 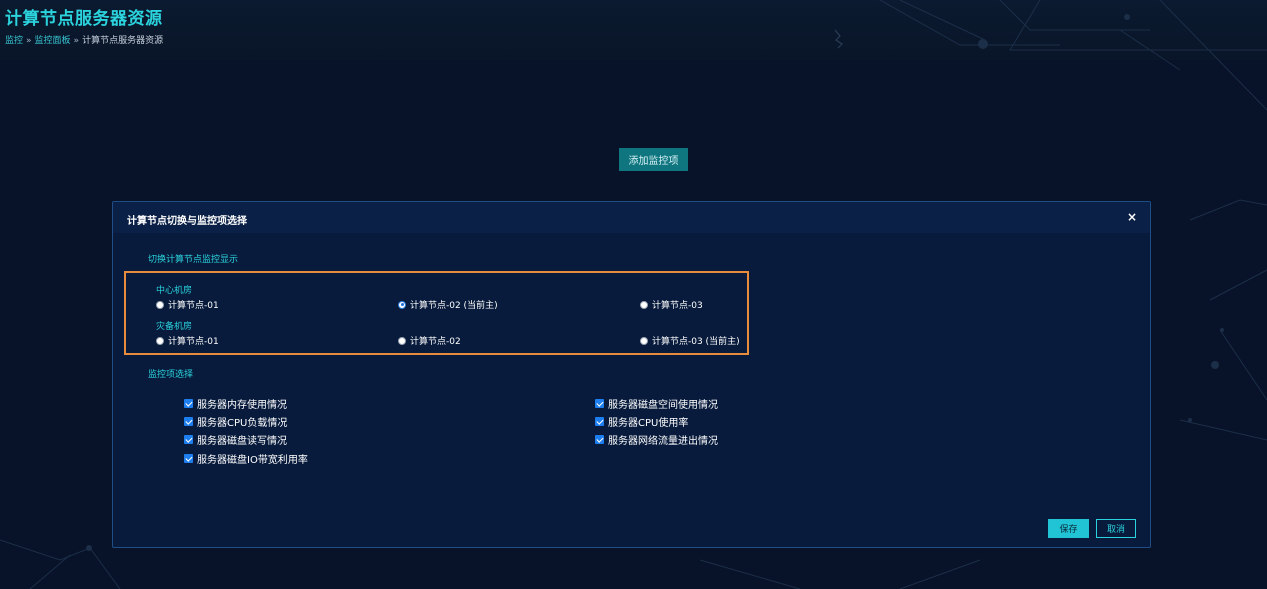 I want to click on checkbox-cpu-load: 服务器CPU负载情况, so click(x=235, y=421).